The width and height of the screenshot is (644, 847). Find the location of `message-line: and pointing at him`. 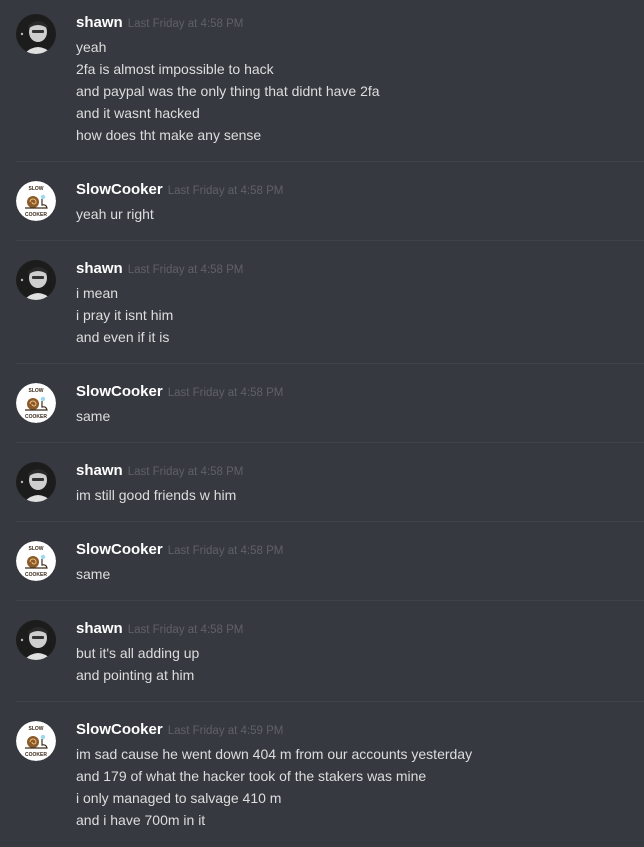

message-line: and pointing at him is located at coordinates (135, 675).